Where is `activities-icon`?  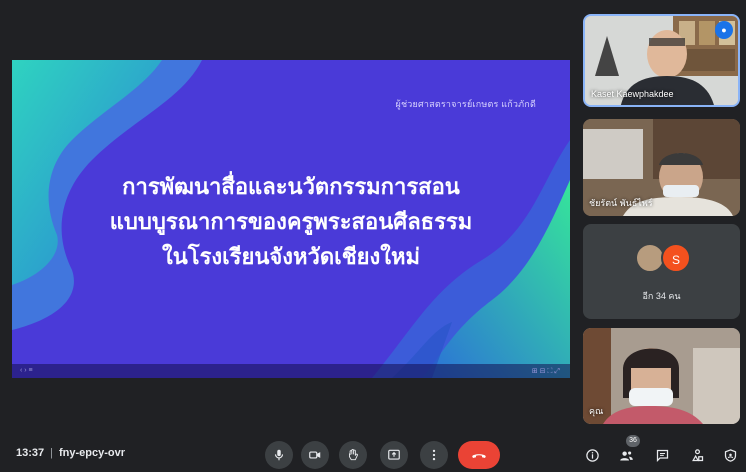 activities-icon is located at coordinates (697, 454).